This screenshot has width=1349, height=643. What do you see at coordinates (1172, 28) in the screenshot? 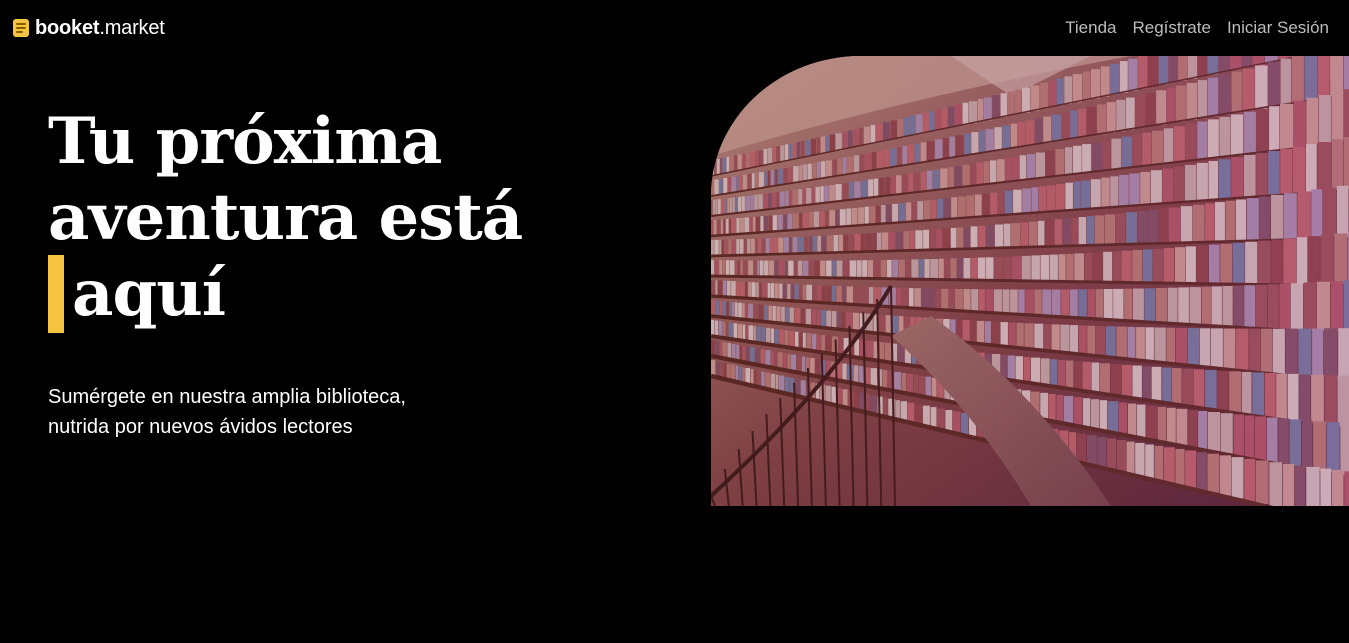
I see `nav-link-registrate: Regístrate` at bounding box center [1172, 28].